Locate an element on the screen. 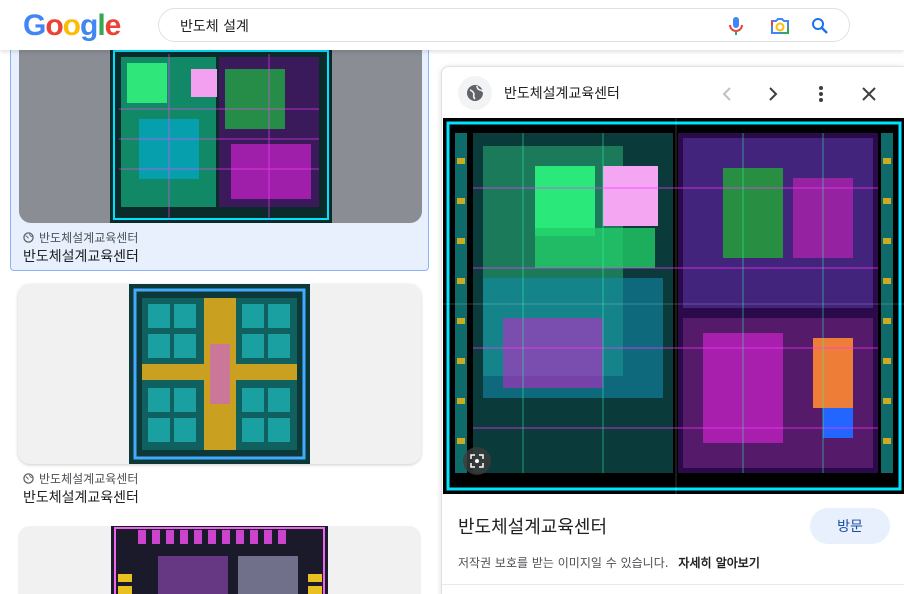 Image resolution: width=904 pixels, height=594 pixels. microphone-icon is located at coordinates (736, 26).